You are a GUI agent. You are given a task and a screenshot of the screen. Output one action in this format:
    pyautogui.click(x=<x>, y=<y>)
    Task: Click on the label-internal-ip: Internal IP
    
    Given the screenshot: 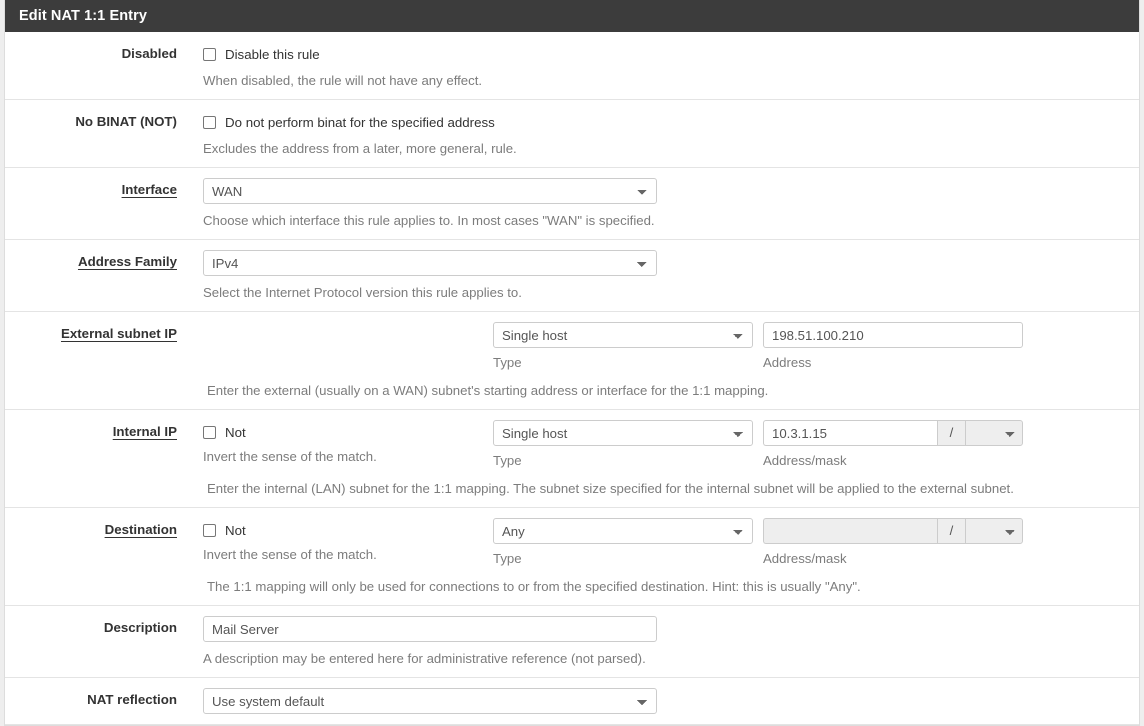 What is the action you would take?
    pyautogui.click(x=144, y=431)
    